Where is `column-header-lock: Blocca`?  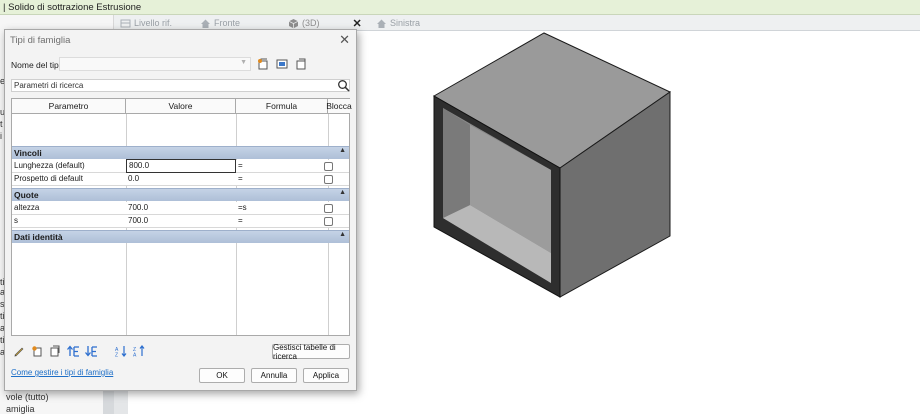
column-header-lock: Blocca is located at coordinates (339, 106).